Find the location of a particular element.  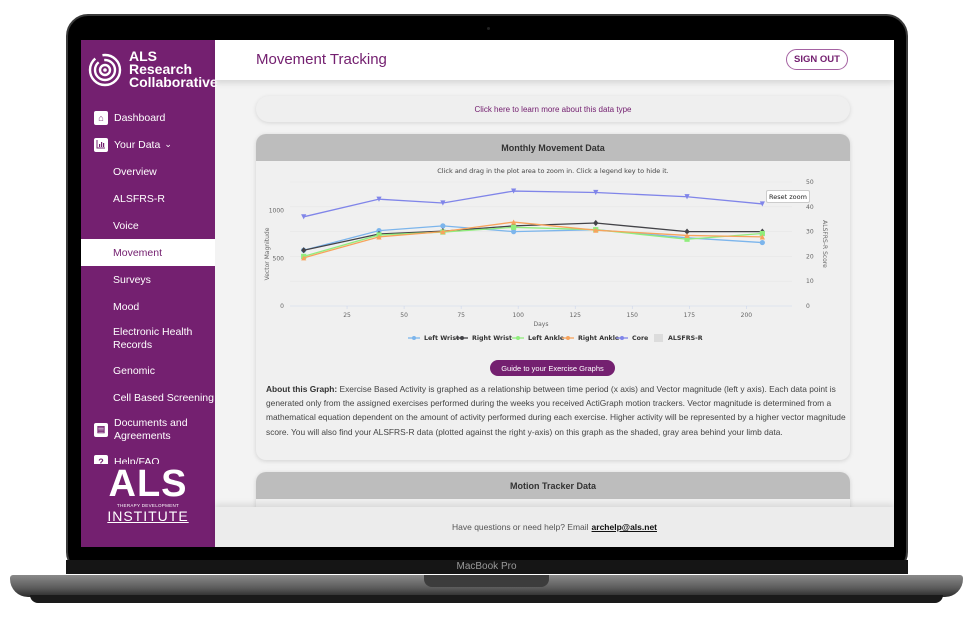

sidebar-item-documents: ▤ Documents and Agreements is located at coordinates (148, 429).